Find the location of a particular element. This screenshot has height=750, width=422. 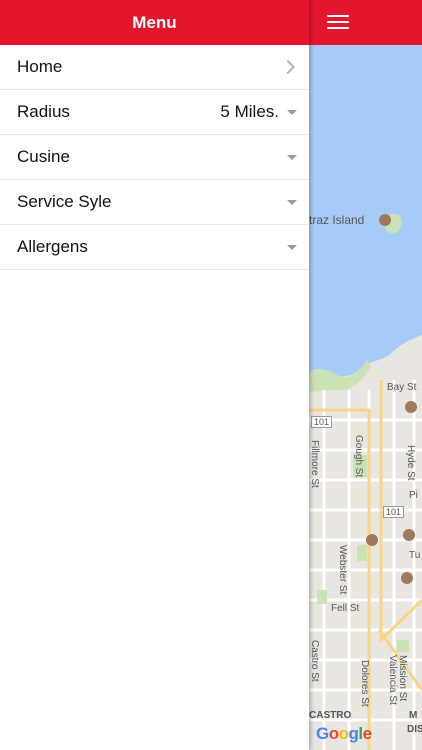

menu-title: Menu is located at coordinates (154, 22).